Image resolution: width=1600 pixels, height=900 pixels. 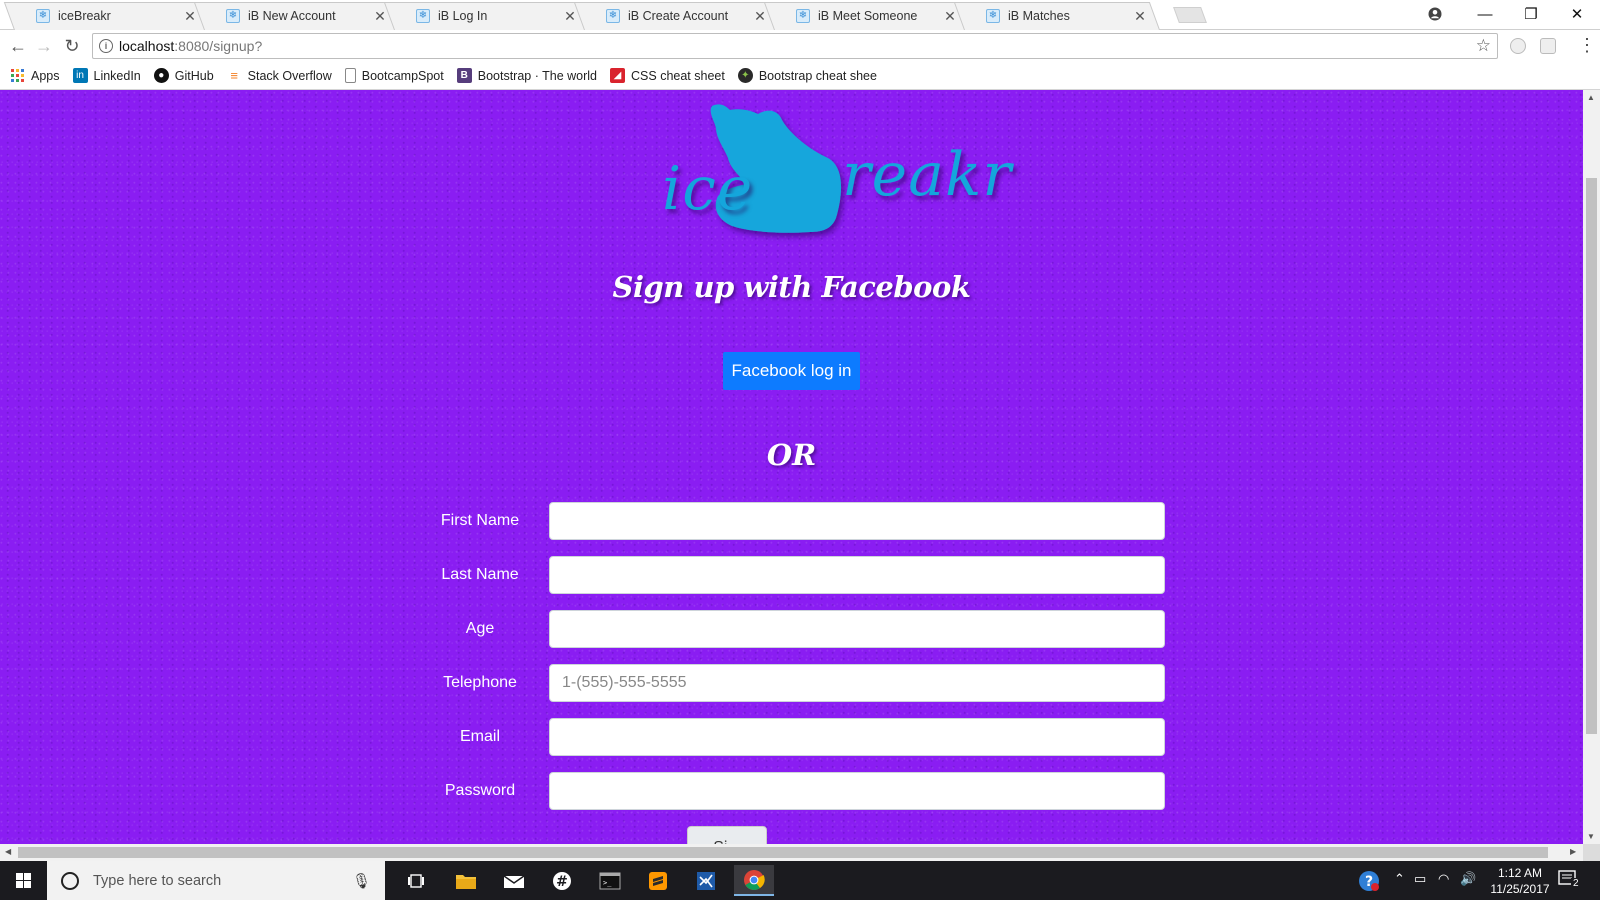 I want to click on url-host: localhost, so click(x=147, y=46).